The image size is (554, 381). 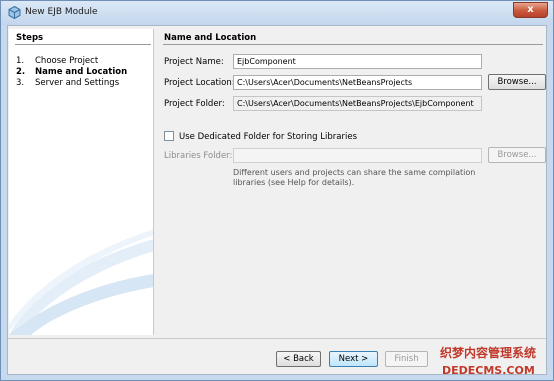 What do you see at coordinates (210, 38) in the screenshot?
I see `panel-title: Name and Location` at bounding box center [210, 38].